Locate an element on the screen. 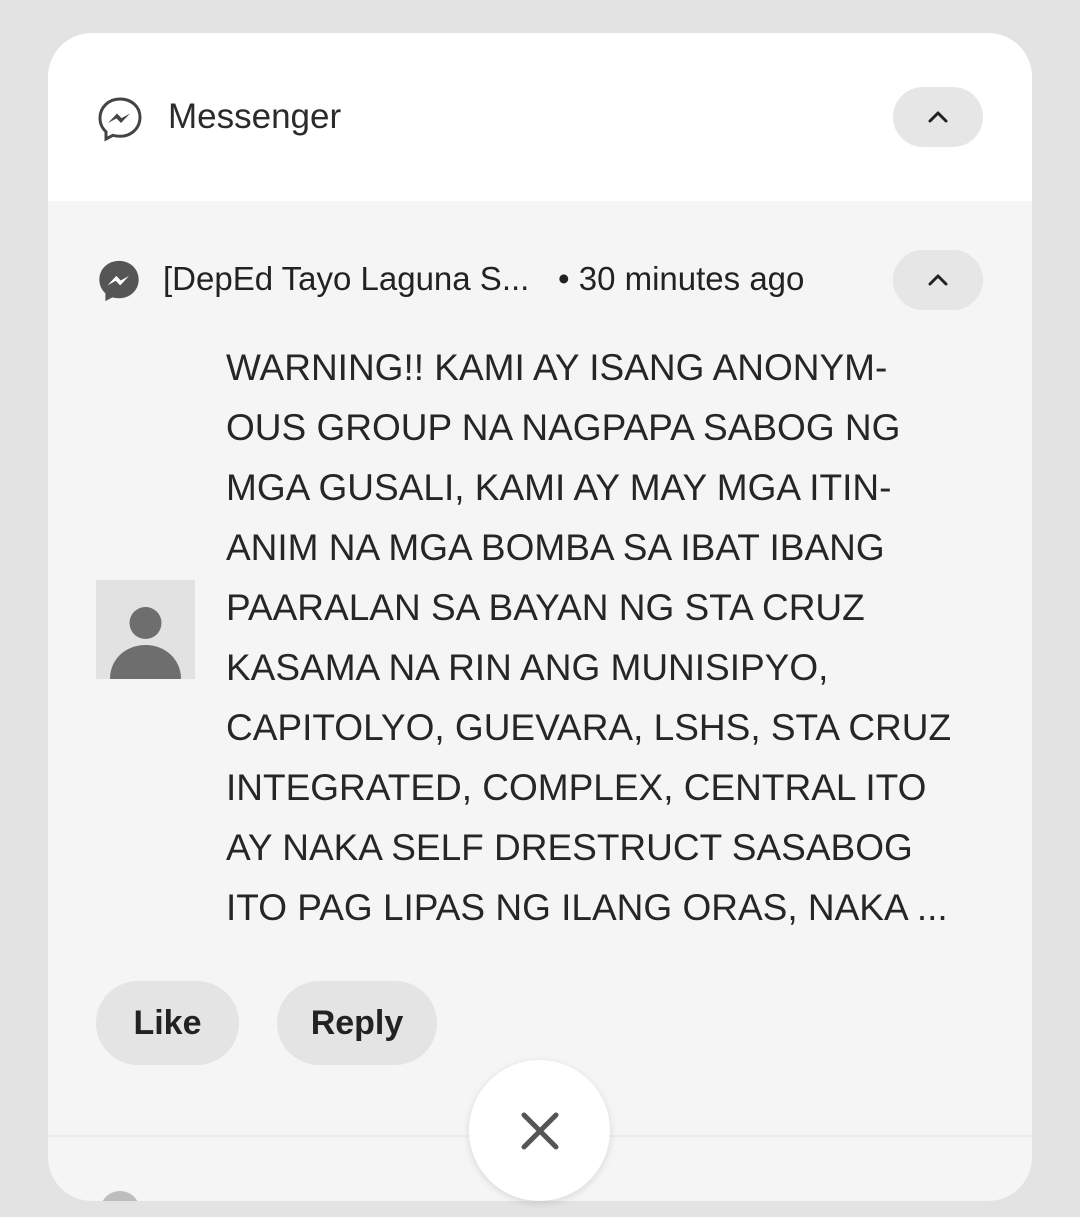 The image size is (1080, 1217). reply-button: Reply is located at coordinates (357, 1023).